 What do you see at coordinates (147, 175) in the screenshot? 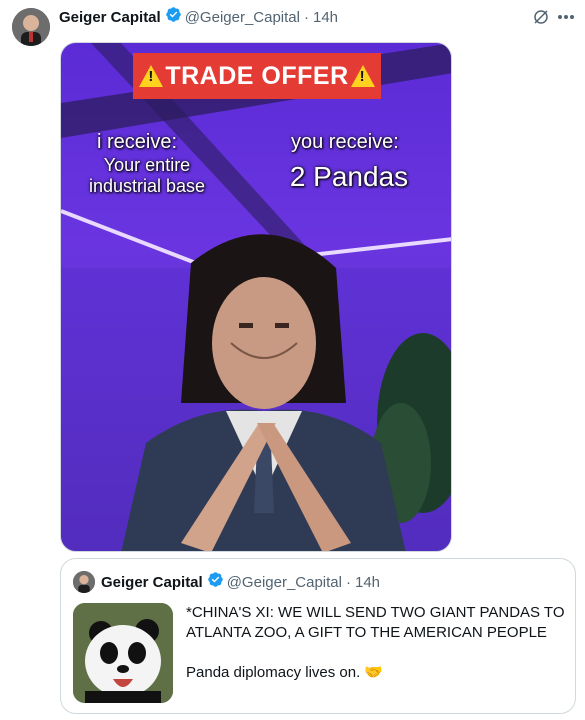
I see `left-value: Your entire industrial base` at bounding box center [147, 175].